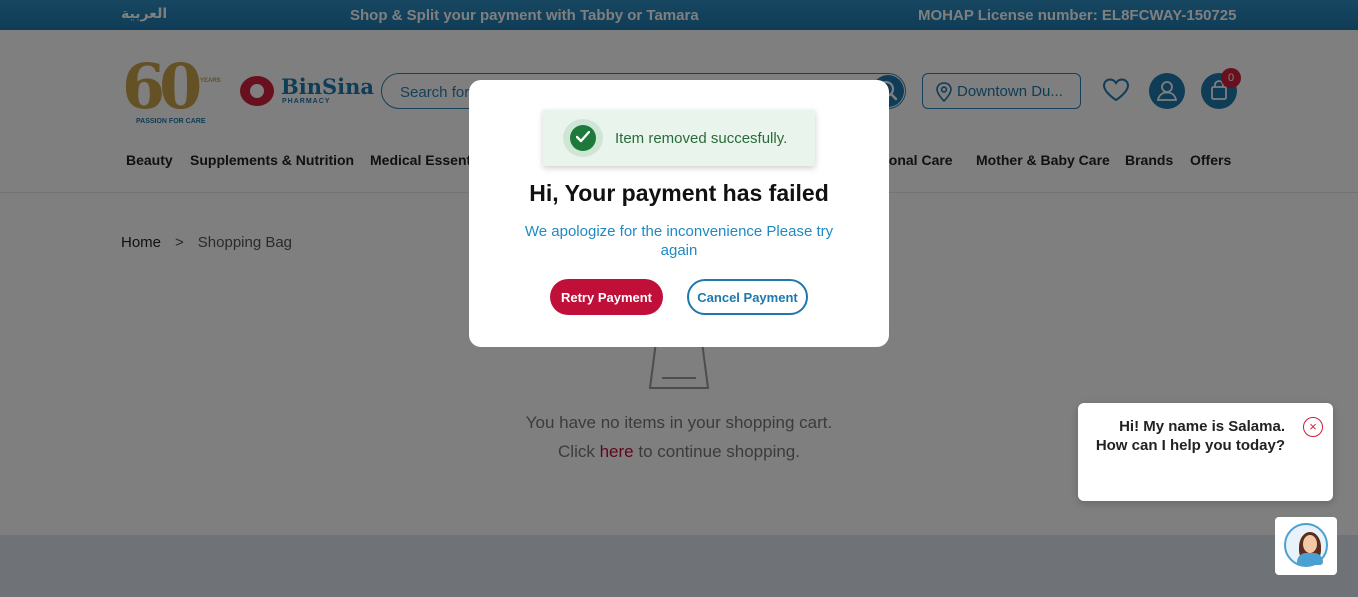 This screenshot has height=597, width=1358. I want to click on avatar-face, so click(1310, 544).